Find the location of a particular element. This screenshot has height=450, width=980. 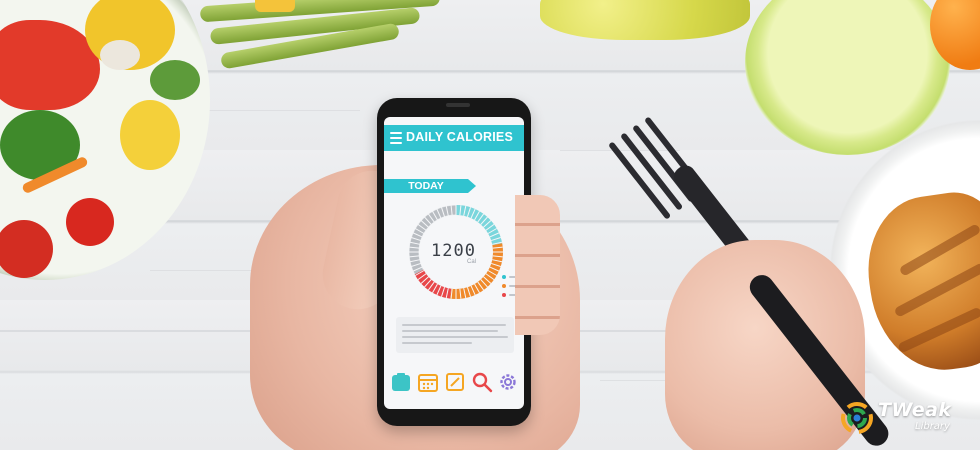

app-title: DAILY CALORIES is located at coordinates (459, 137).